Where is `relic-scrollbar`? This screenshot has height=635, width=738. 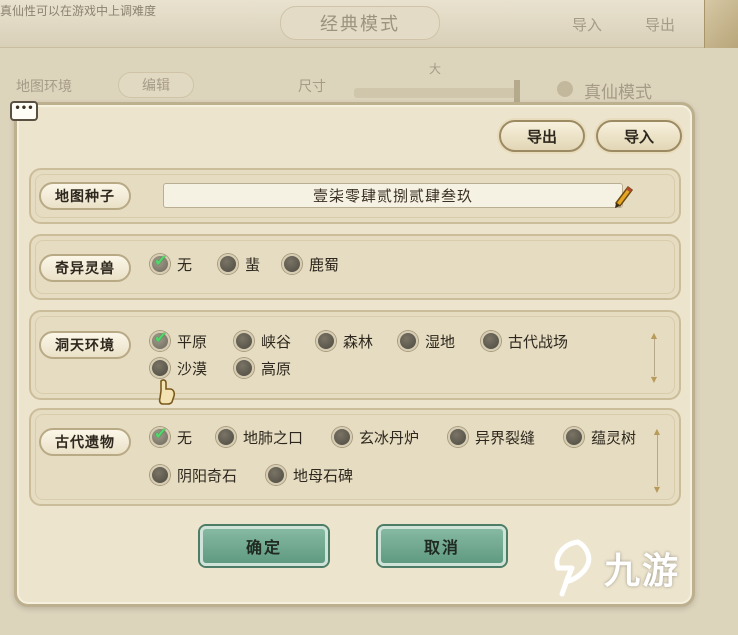
relic-scrollbar is located at coordinates (660, 460).